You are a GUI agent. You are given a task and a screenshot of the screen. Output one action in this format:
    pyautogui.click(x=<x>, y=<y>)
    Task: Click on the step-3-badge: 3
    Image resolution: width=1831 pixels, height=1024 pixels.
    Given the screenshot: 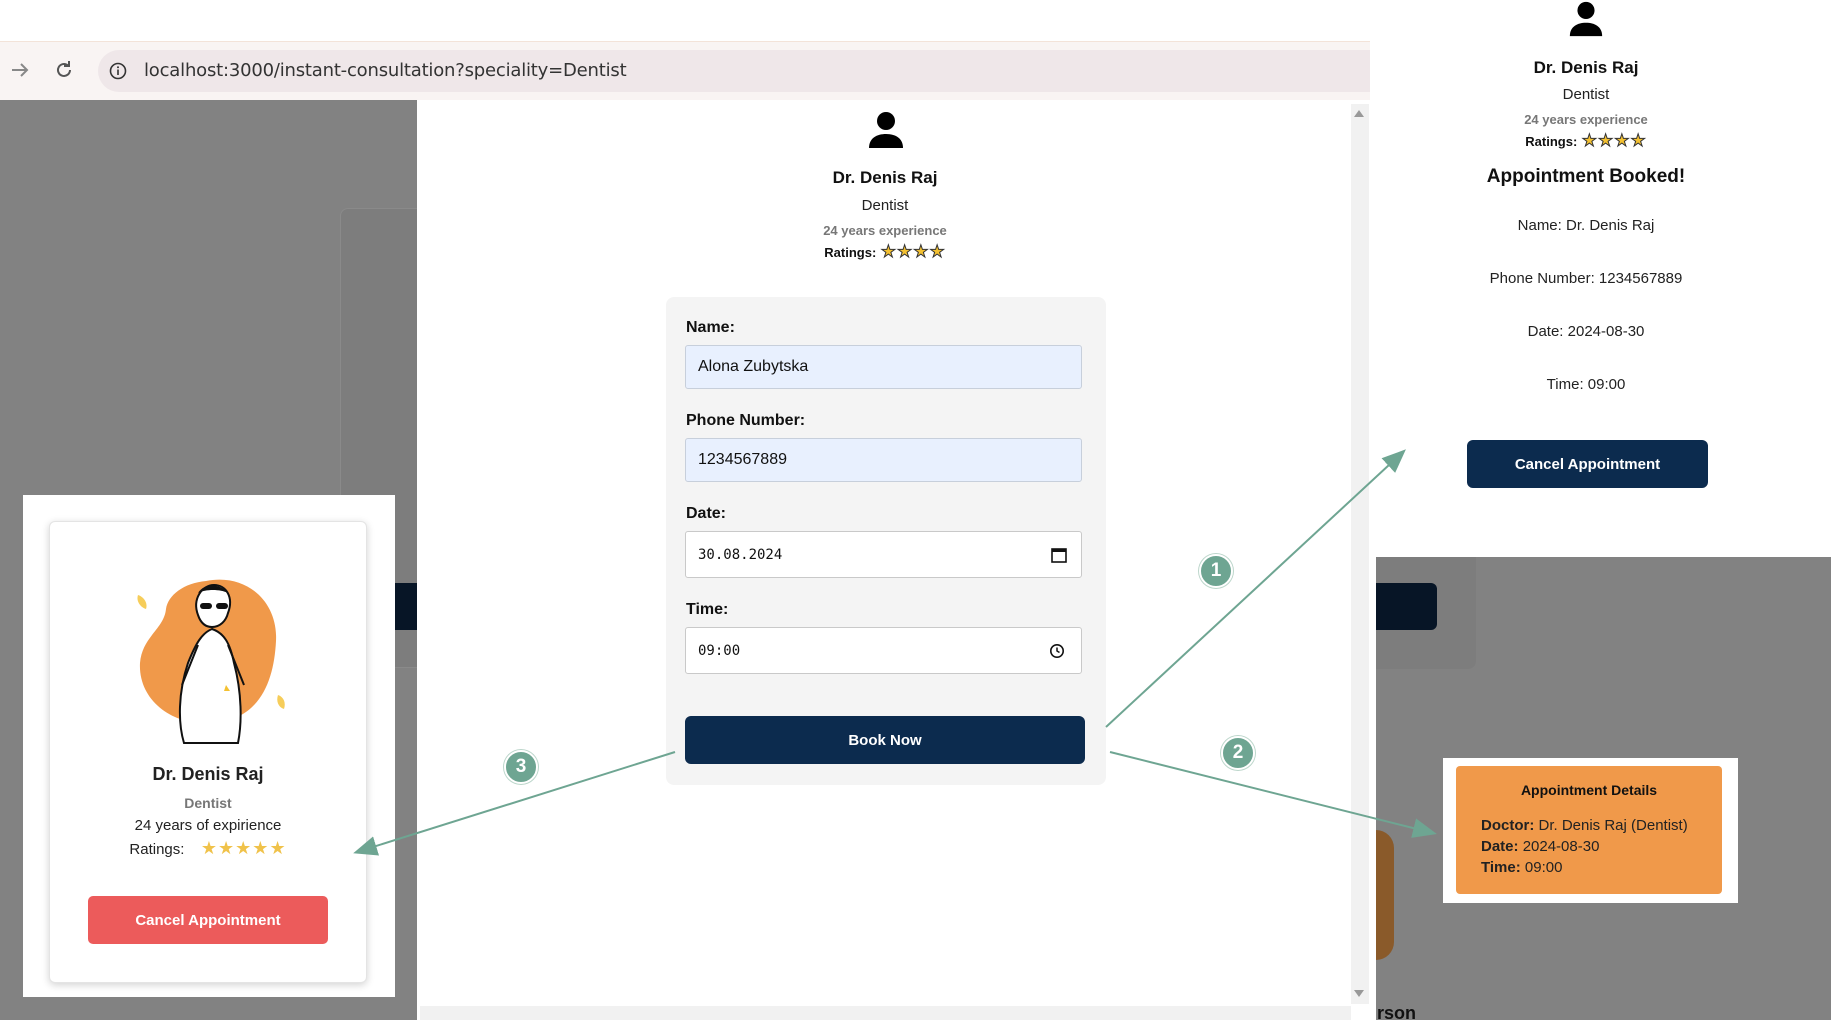 What is the action you would take?
    pyautogui.click(x=521, y=767)
    